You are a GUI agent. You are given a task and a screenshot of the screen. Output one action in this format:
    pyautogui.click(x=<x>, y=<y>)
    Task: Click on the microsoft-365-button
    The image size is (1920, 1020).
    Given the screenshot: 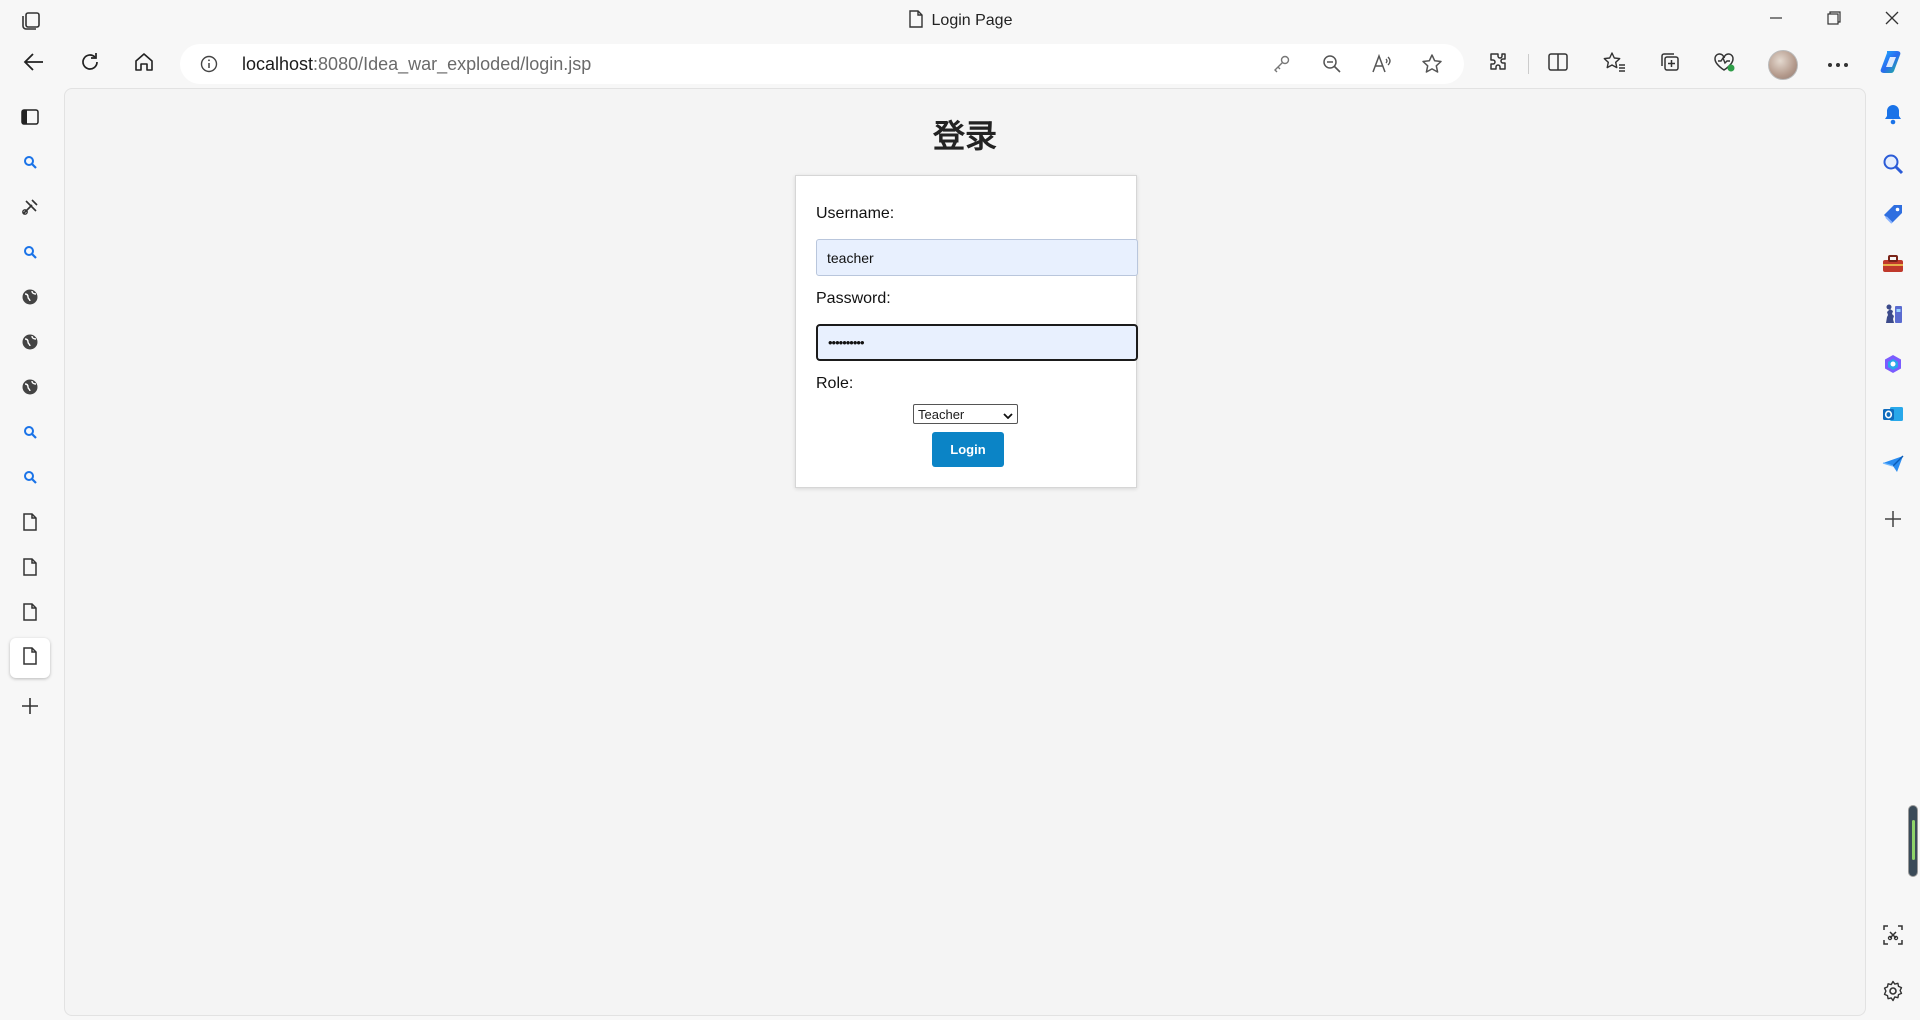 What is the action you would take?
    pyautogui.click(x=1893, y=366)
    